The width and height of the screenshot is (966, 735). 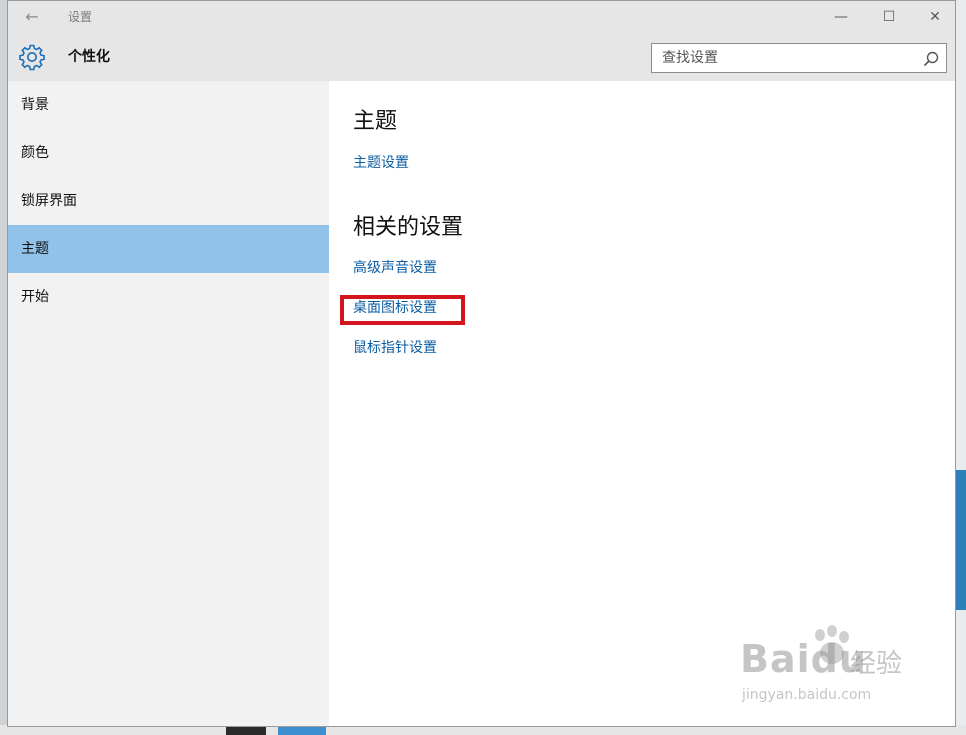 I want to click on sidebar-item-start: 开始, so click(x=168, y=297).